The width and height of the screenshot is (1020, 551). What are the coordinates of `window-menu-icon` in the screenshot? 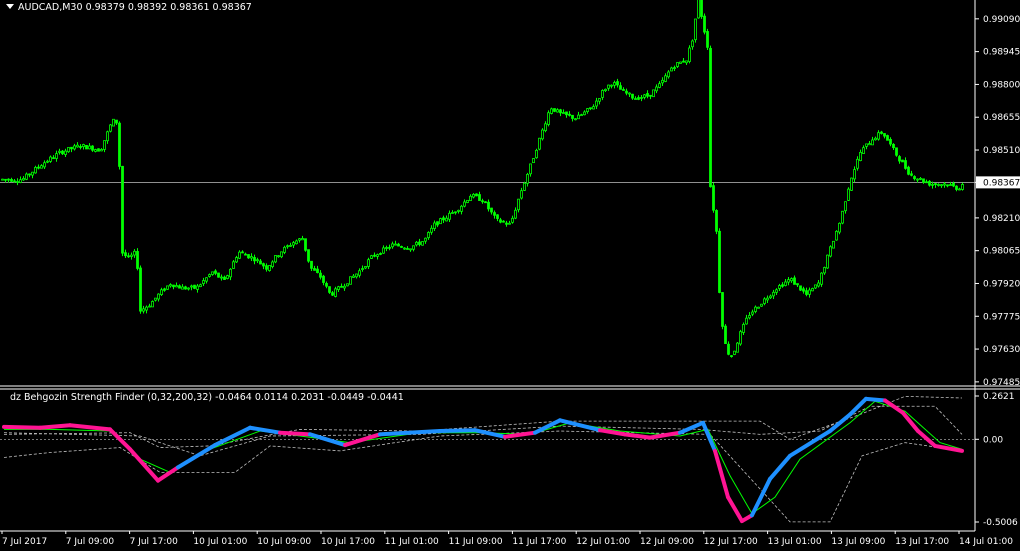 It's located at (10, 6).